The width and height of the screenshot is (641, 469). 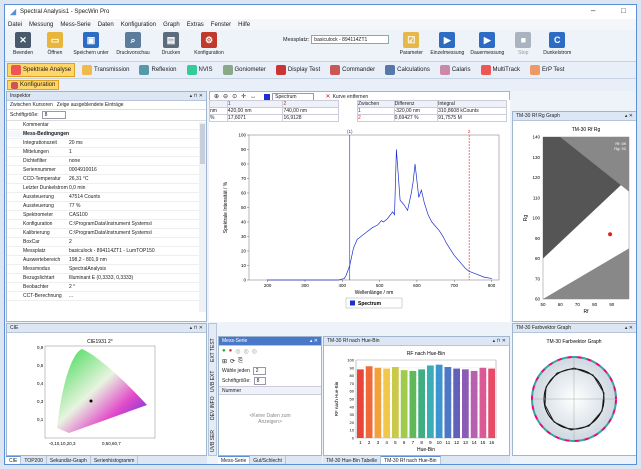 I want to click on zoom-in-icon: ⊕, so click(x=216, y=96).